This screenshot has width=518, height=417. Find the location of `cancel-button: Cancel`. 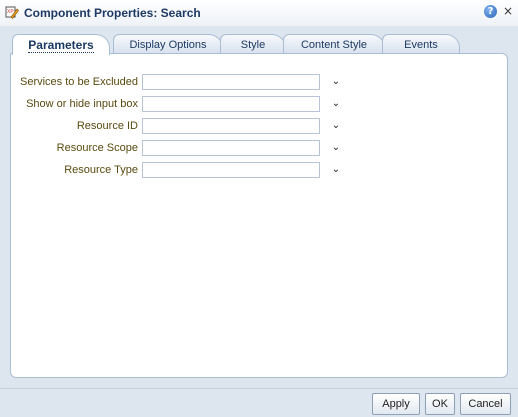

cancel-button: Cancel is located at coordinates (485, 404).